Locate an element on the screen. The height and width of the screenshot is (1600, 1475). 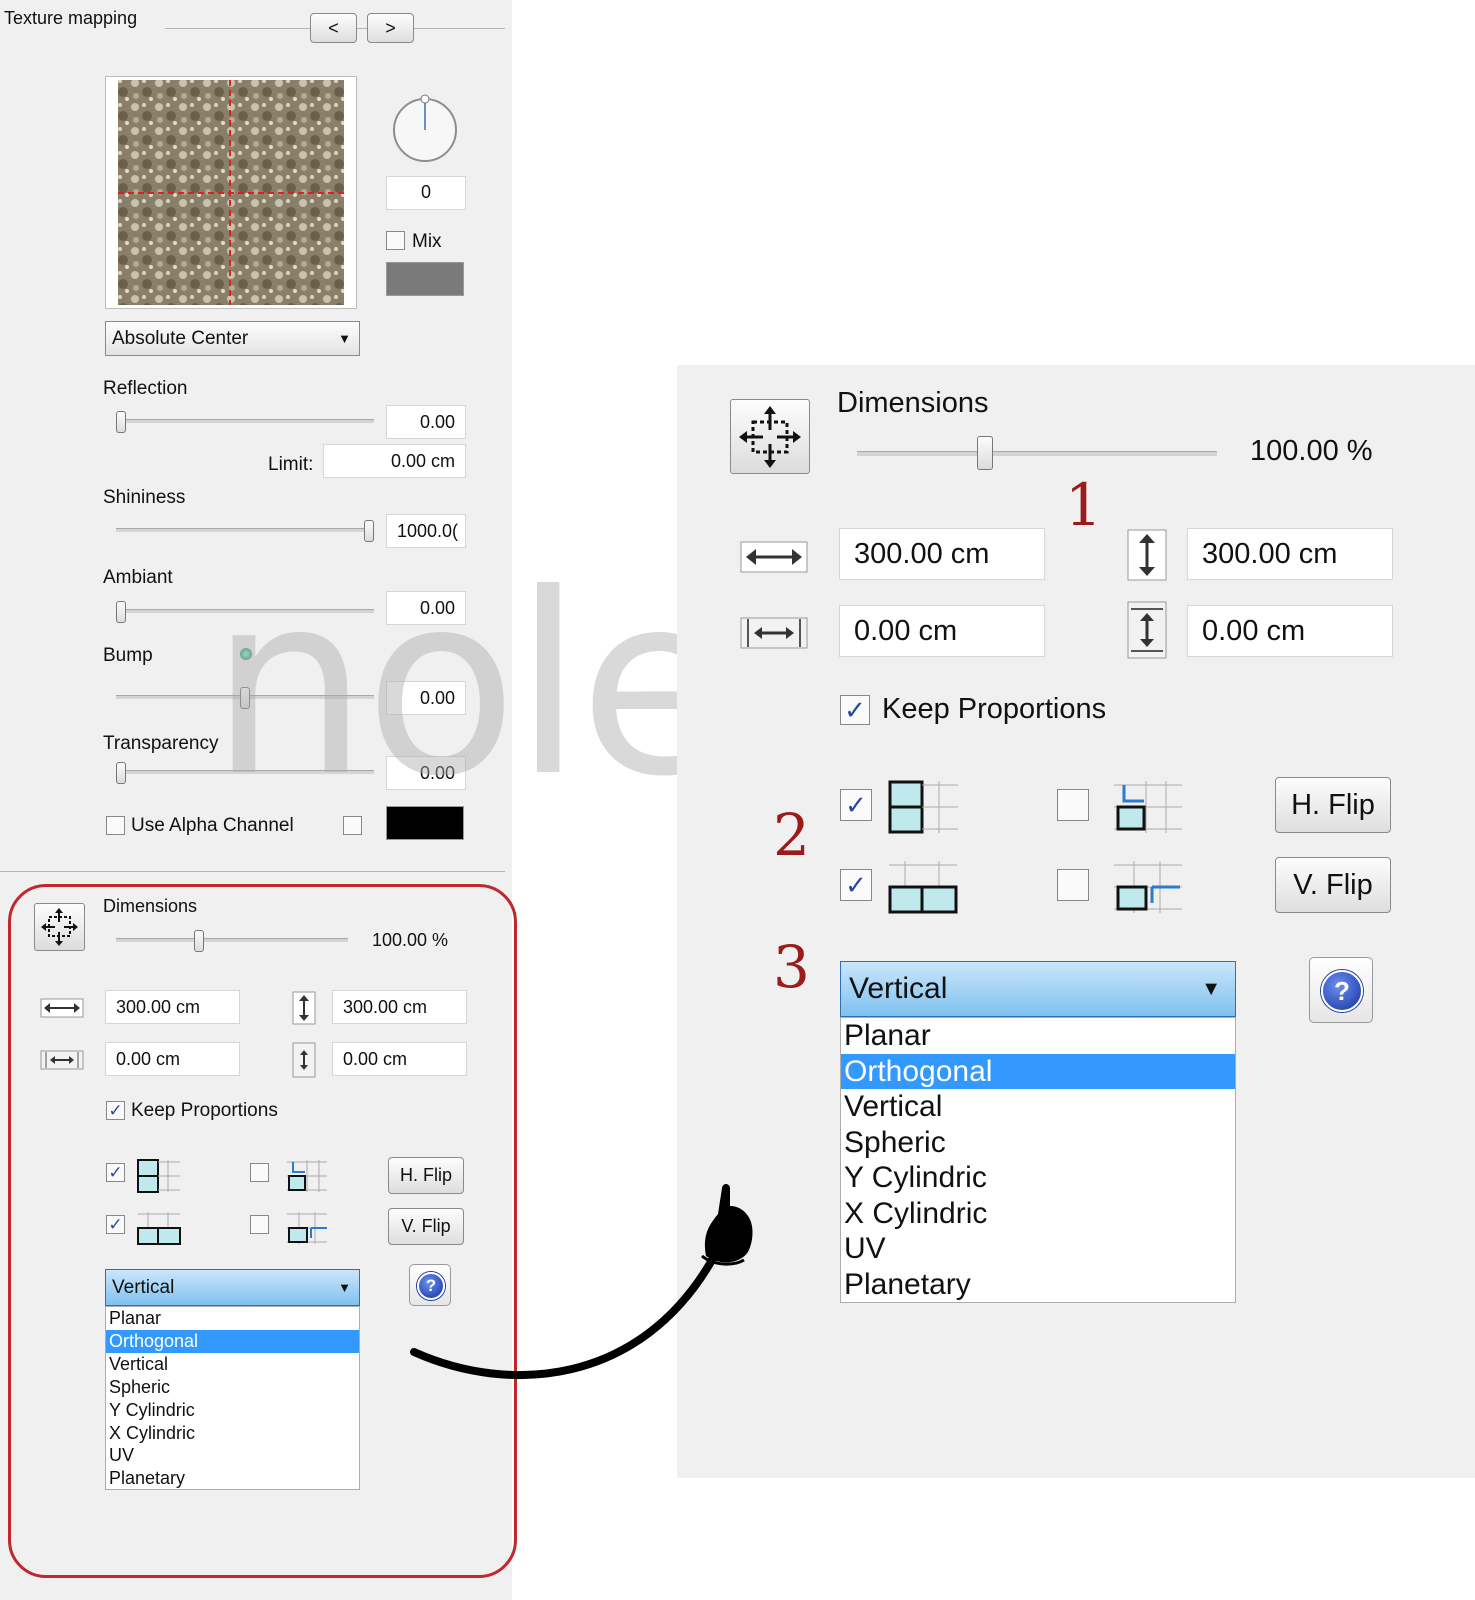
rotation-field: 0 is located at coordinates (426, 193).